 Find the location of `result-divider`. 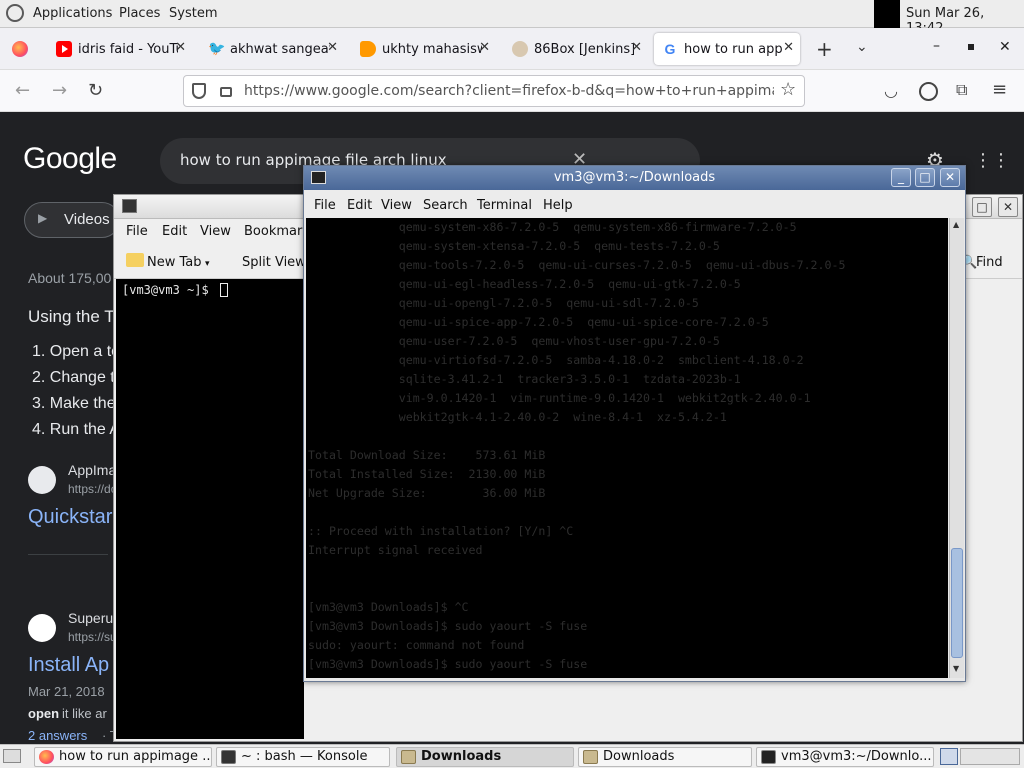

result-divider is located at coordinates (68, 554).